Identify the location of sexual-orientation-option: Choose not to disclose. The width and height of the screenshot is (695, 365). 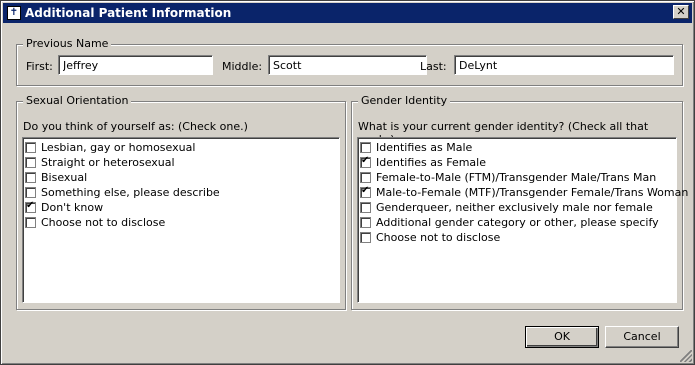
(181, 222).